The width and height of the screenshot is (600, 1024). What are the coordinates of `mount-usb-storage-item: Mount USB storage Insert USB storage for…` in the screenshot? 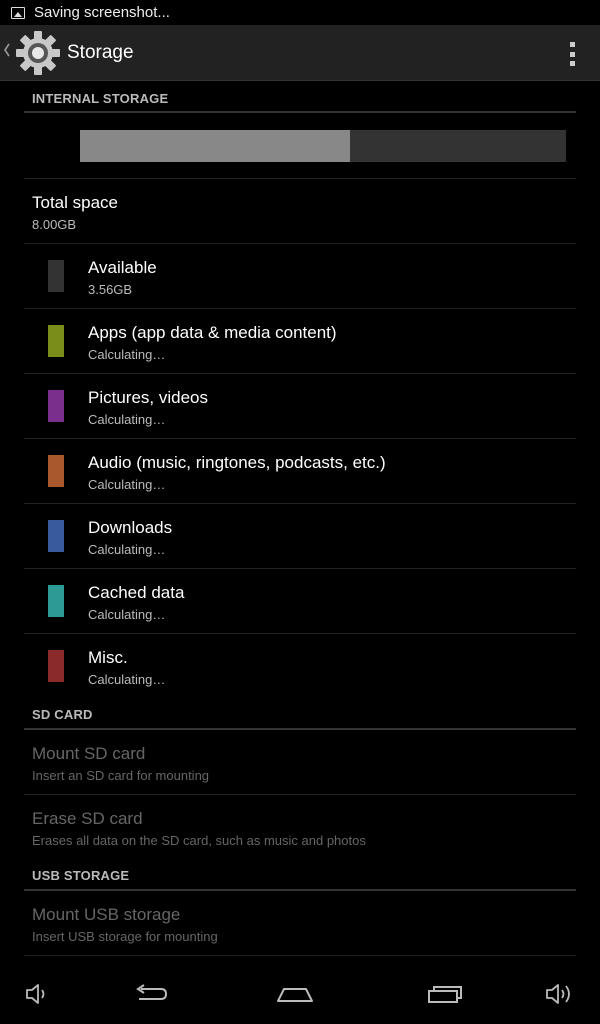 It's located at (300, 923).